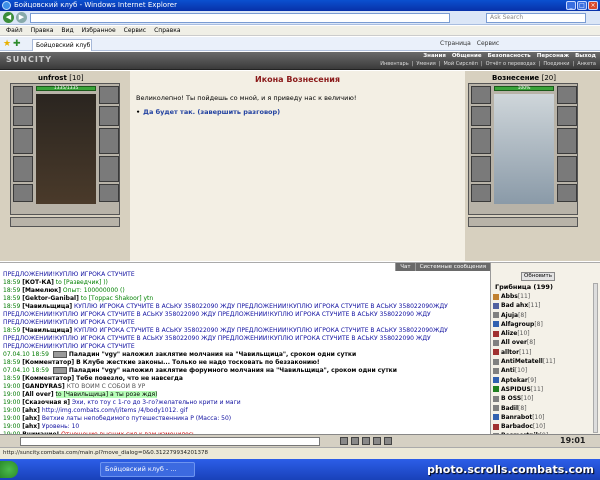 The width and height of the screenshot is (600, 480). Describe the element at coordinates (38, 282) in the screenshot. I see `chat-nick: [КОТ-КА]` at that location.